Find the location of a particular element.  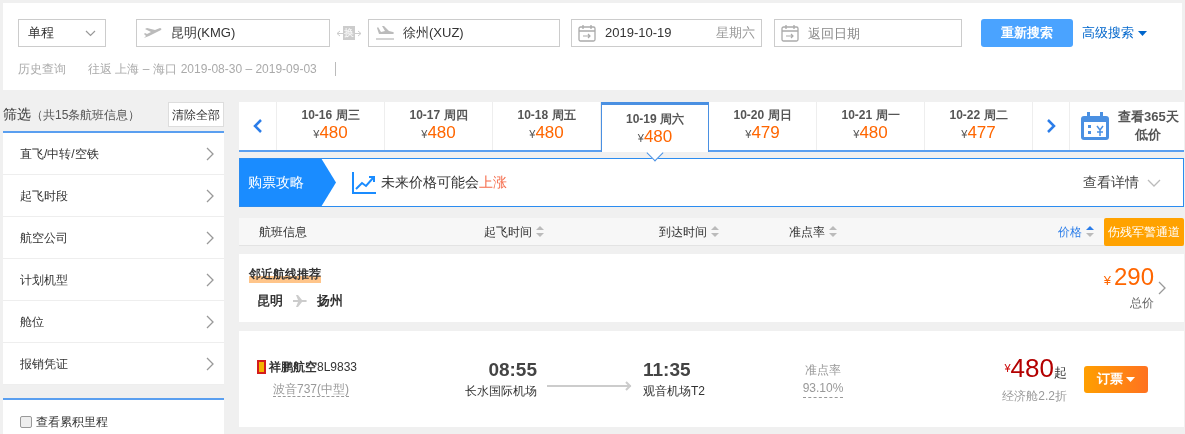

column-header: 航班信息 is located at coordinates (283, 232).